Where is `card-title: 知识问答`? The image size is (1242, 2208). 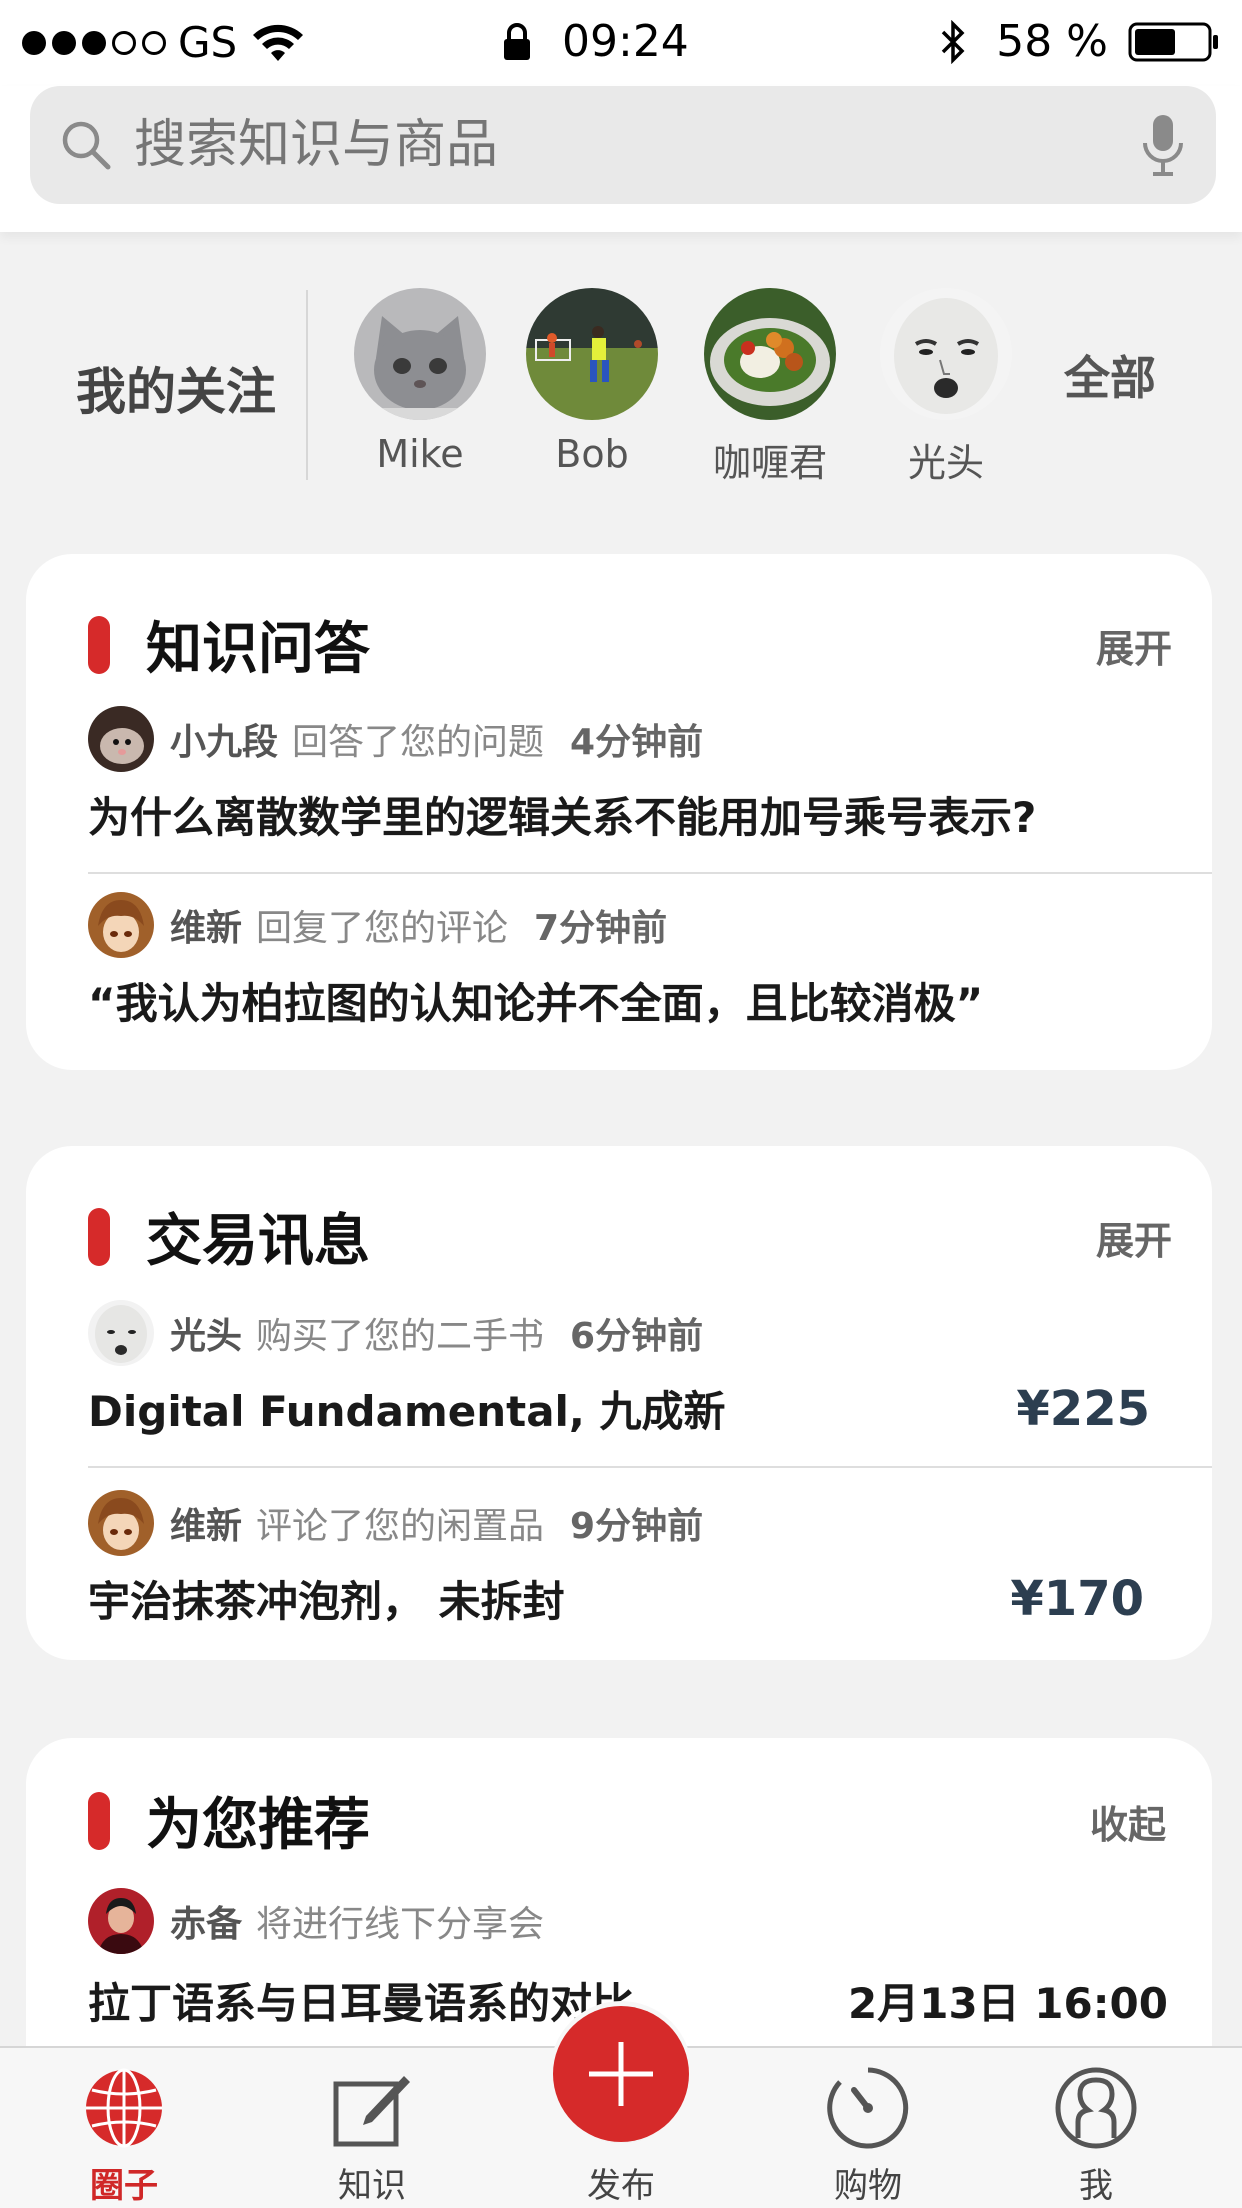 card-title: 知识问答 is located at coordinates (258, 649).